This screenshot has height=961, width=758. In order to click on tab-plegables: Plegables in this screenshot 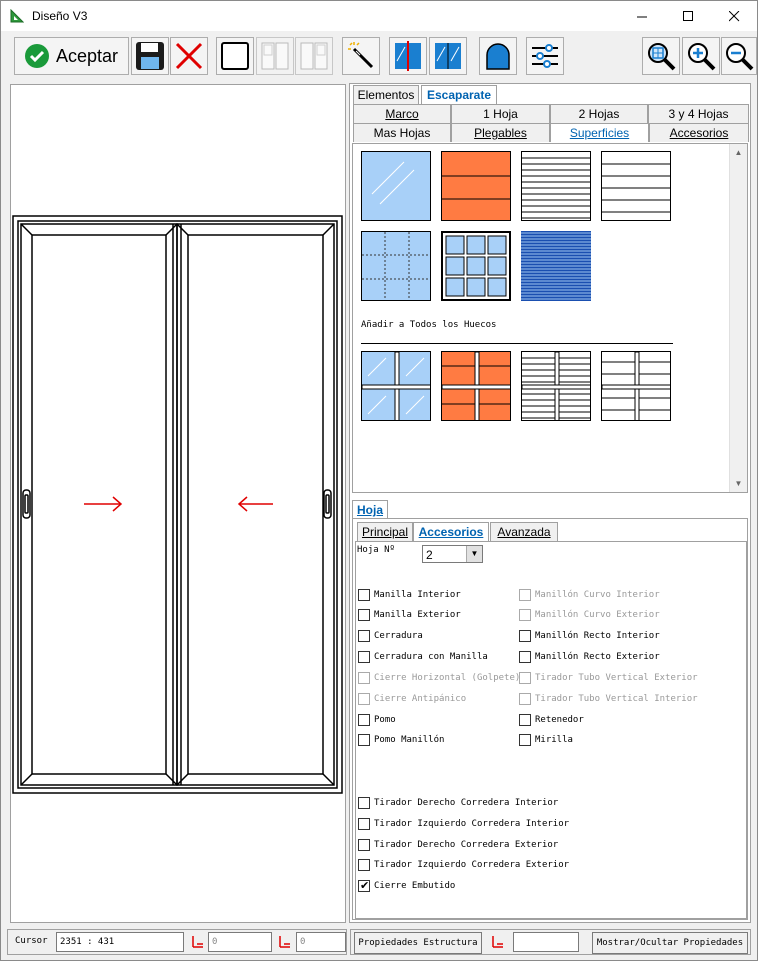, I will do `click(500, 132)`.